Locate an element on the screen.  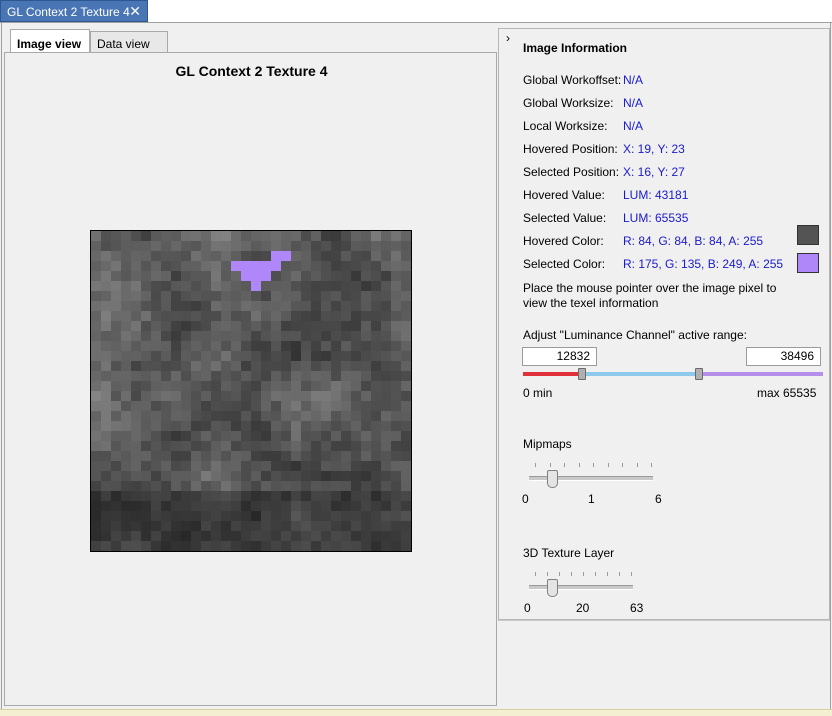
tab-data-view: Data view is located at coordinates (129, 42).